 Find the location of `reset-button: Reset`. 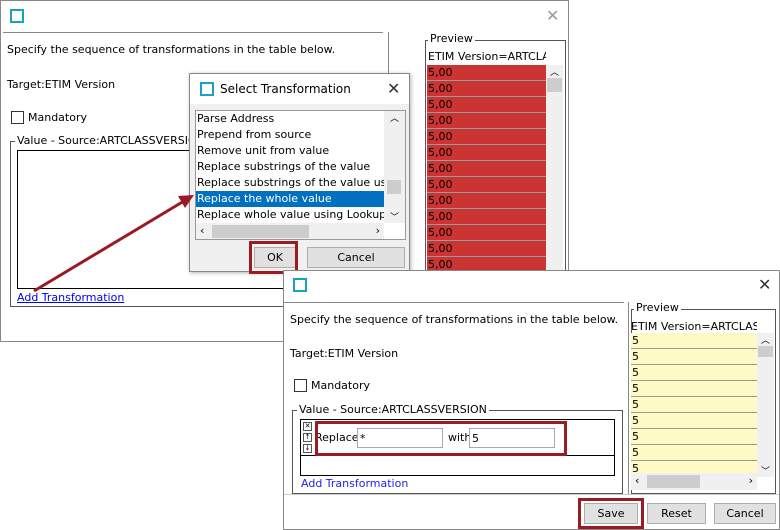

reset-button: Reset is located at coordinates (676, 513).